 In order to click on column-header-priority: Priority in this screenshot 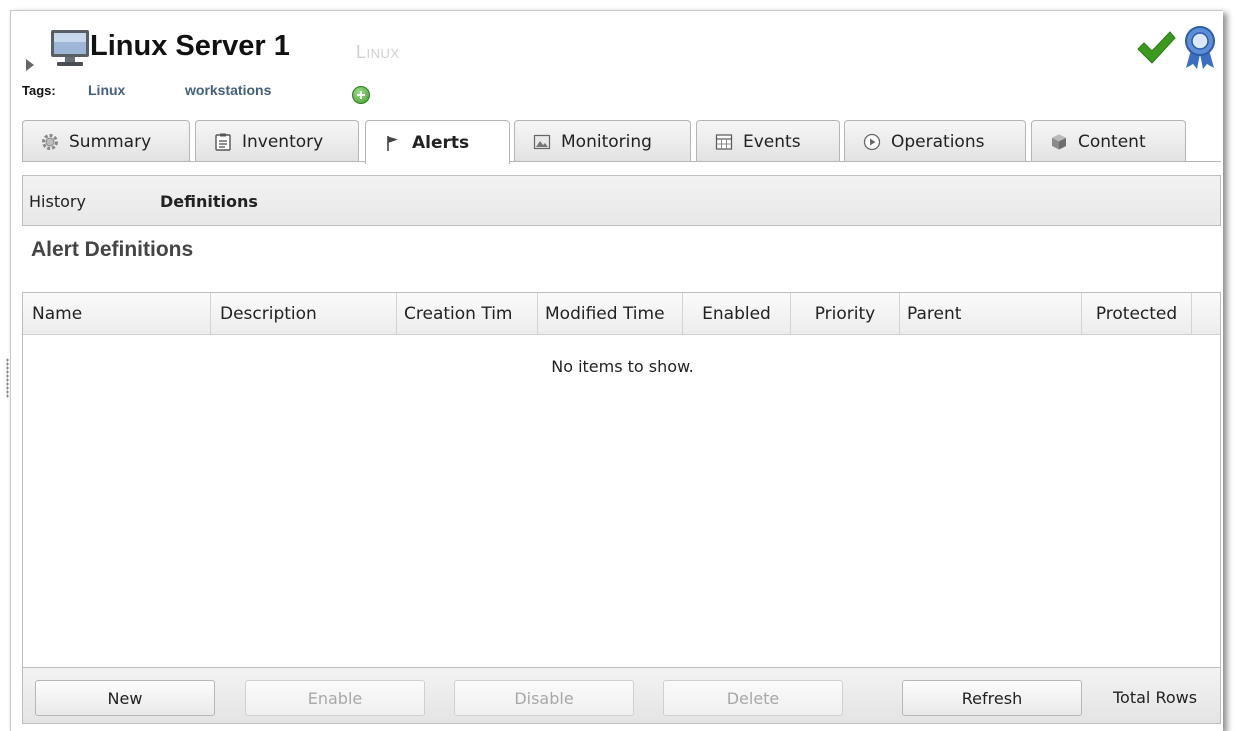, I will do `click(845, 314)`.